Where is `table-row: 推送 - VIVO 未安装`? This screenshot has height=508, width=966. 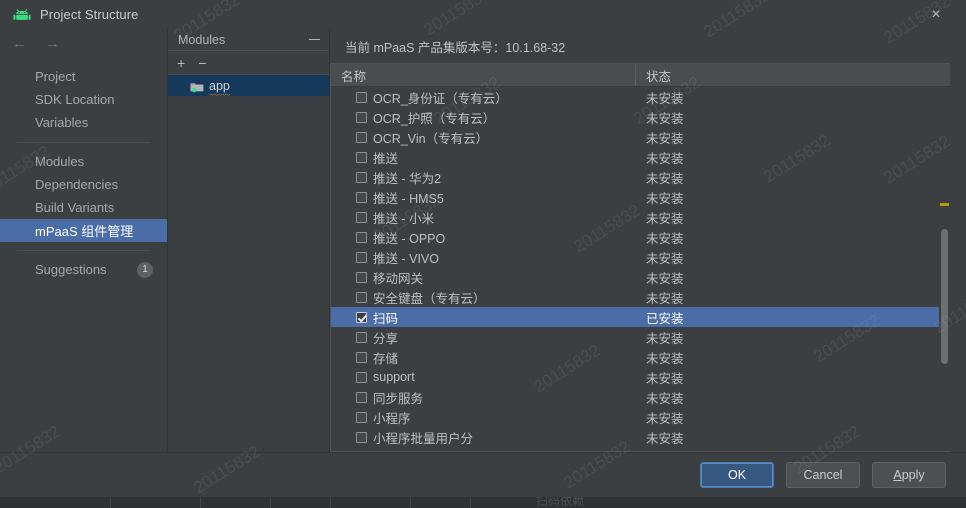
table-row: 推送 - VIVO 未安装 is located at coordinates (640, 257).